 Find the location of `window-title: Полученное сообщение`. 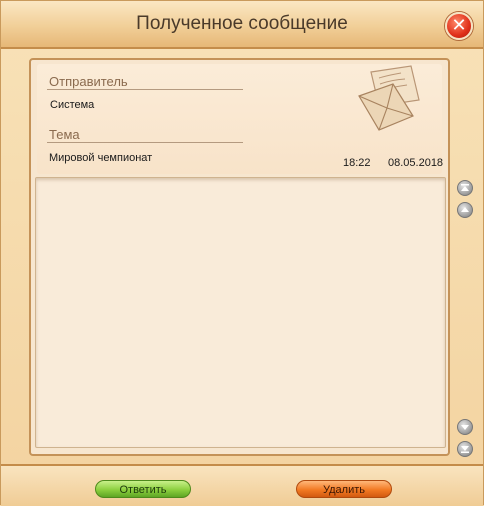

window-title: Полученное сообщение is located at coordinates (242, 23).